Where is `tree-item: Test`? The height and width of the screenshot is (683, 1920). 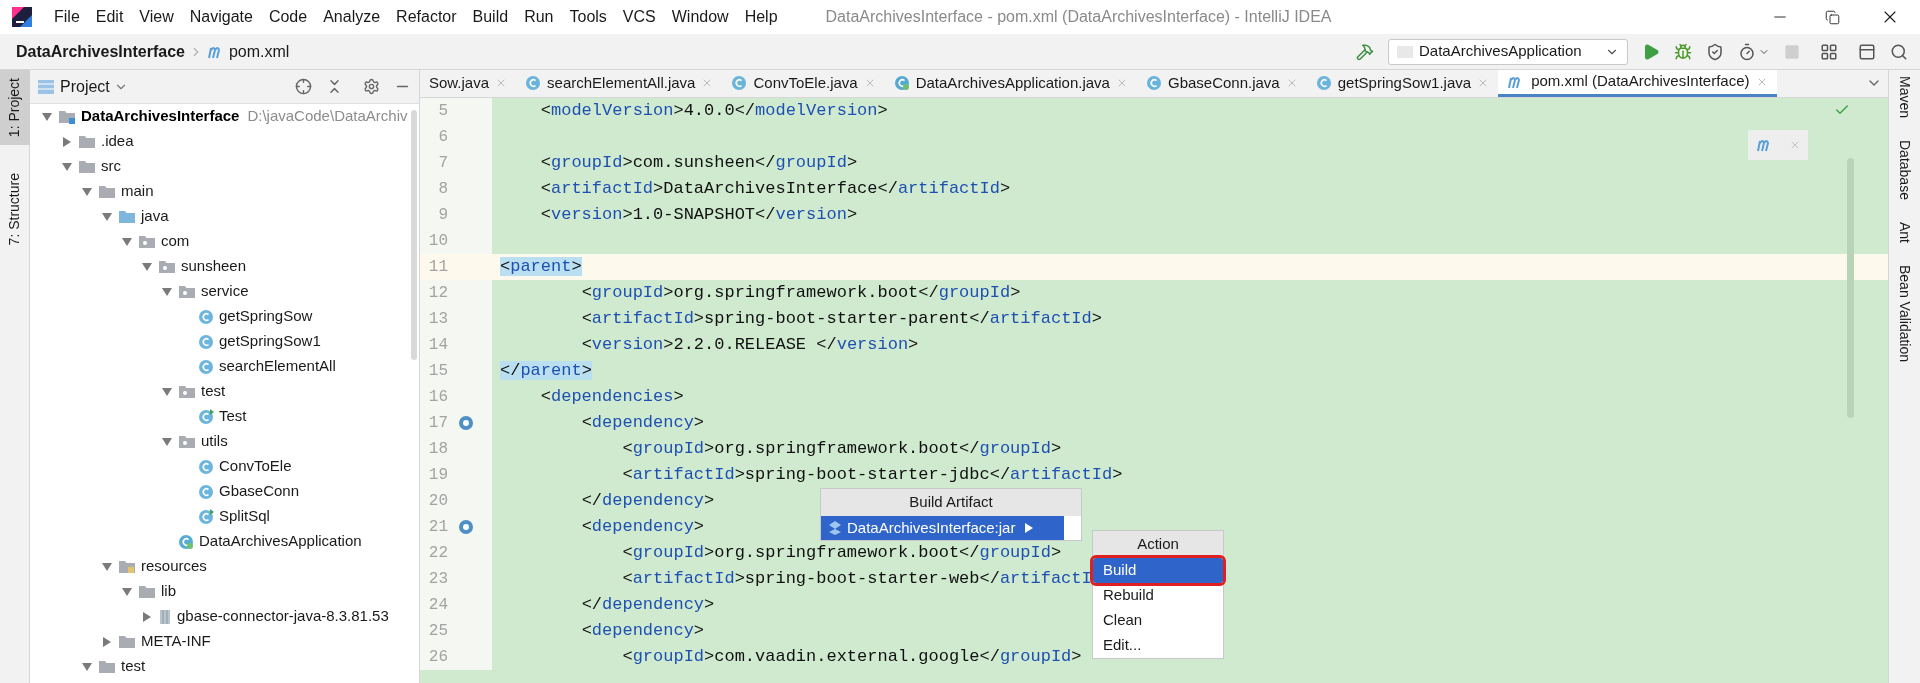
tree-item: Test is located at coordinates (233, 416).